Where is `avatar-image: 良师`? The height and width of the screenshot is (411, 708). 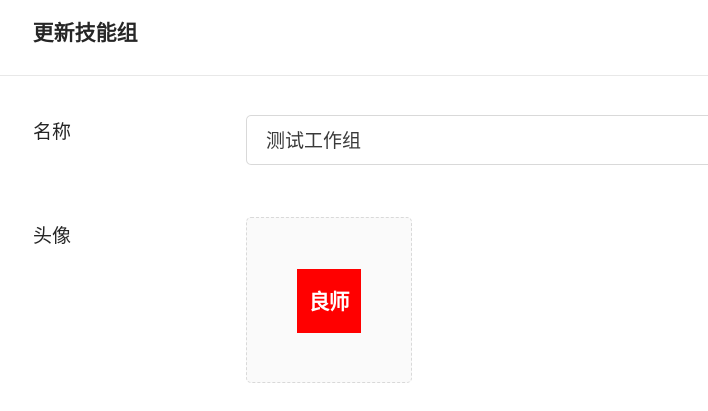
avatar-image: 良师 is located at coordinates (329, 301).